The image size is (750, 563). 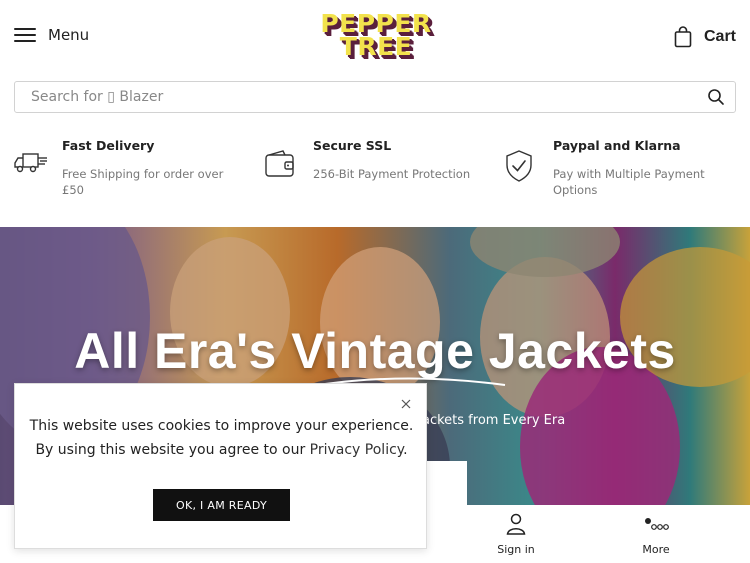 I want to click on feature-title: Secure SSL, so click(x=352, y=145).